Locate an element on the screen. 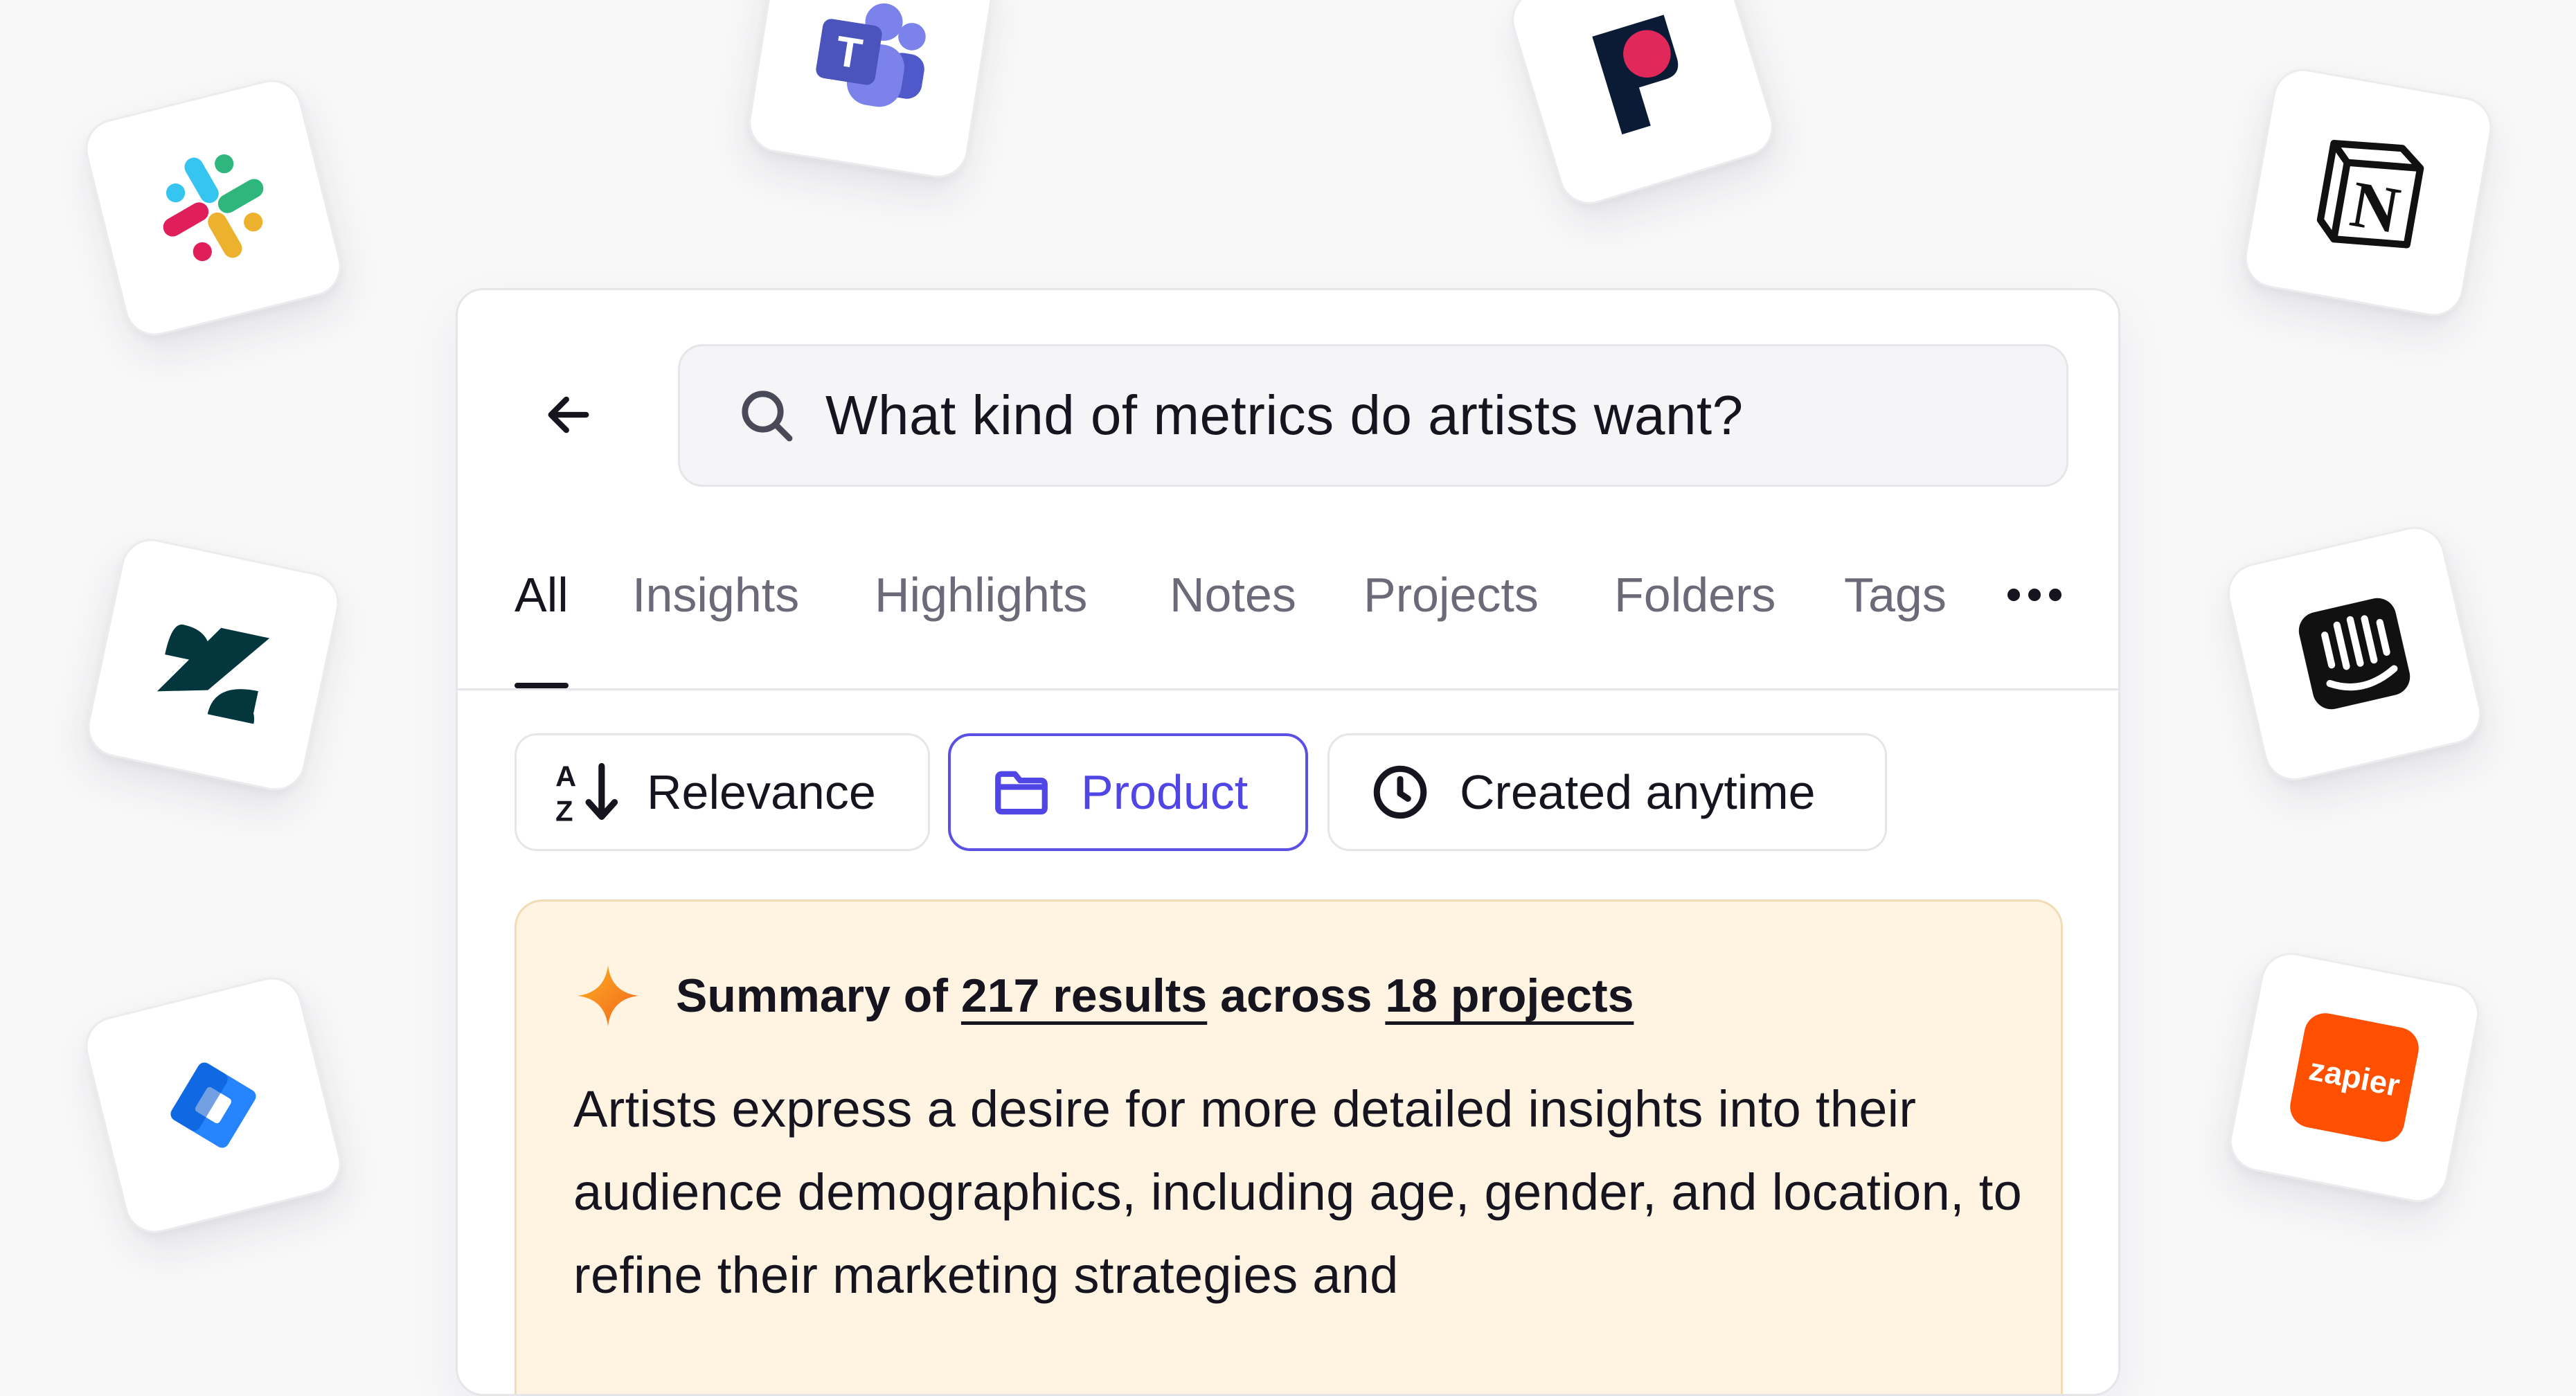 This screenshot has width=2576, height=1396. sort-filter-chip: A Z Relevance is located at coordinates (722, 792).